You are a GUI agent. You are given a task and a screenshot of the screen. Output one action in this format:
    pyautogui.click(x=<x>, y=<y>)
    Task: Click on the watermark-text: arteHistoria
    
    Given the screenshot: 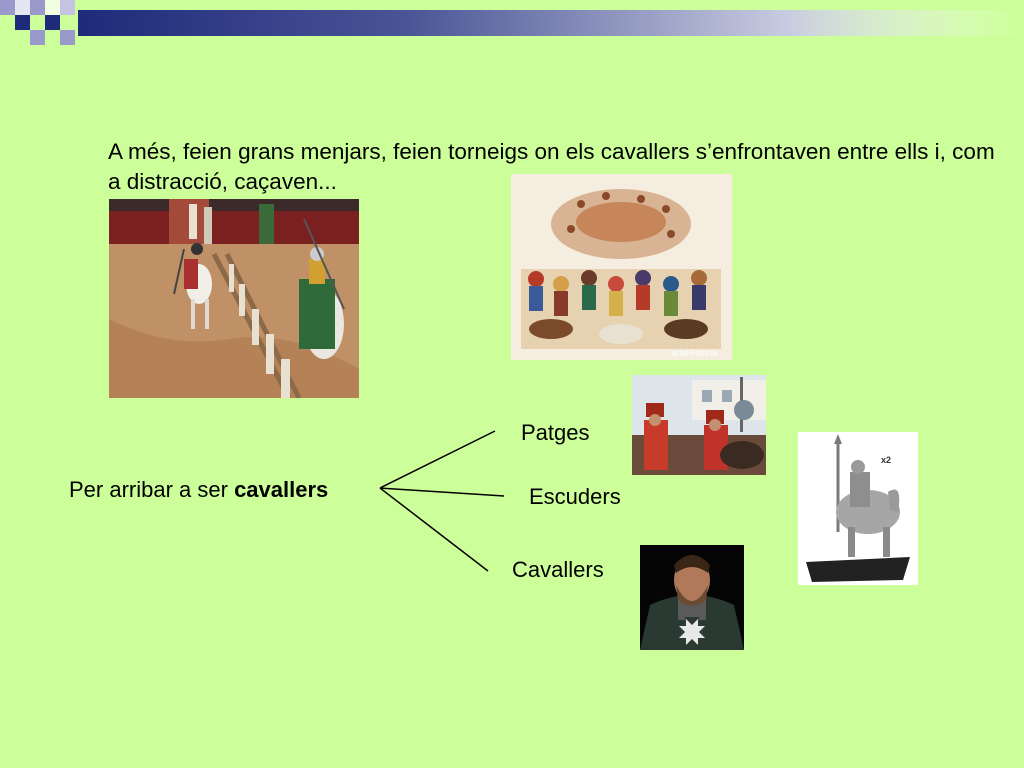 What is the action you would take?
    pyautogui.click(x=694, y=353)
    